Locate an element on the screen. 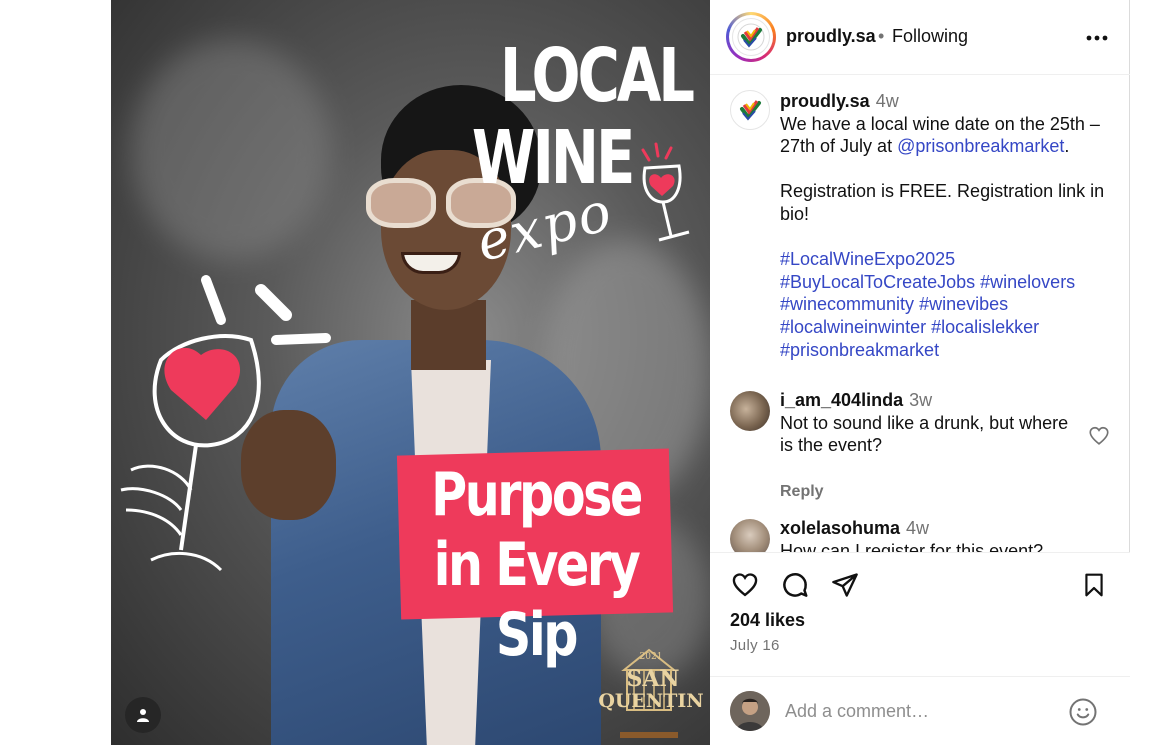 The height and width of the screenshot is (746, 1166). caption-mention-link: @prisonbreakmarket is located at coordinates (980, 146).